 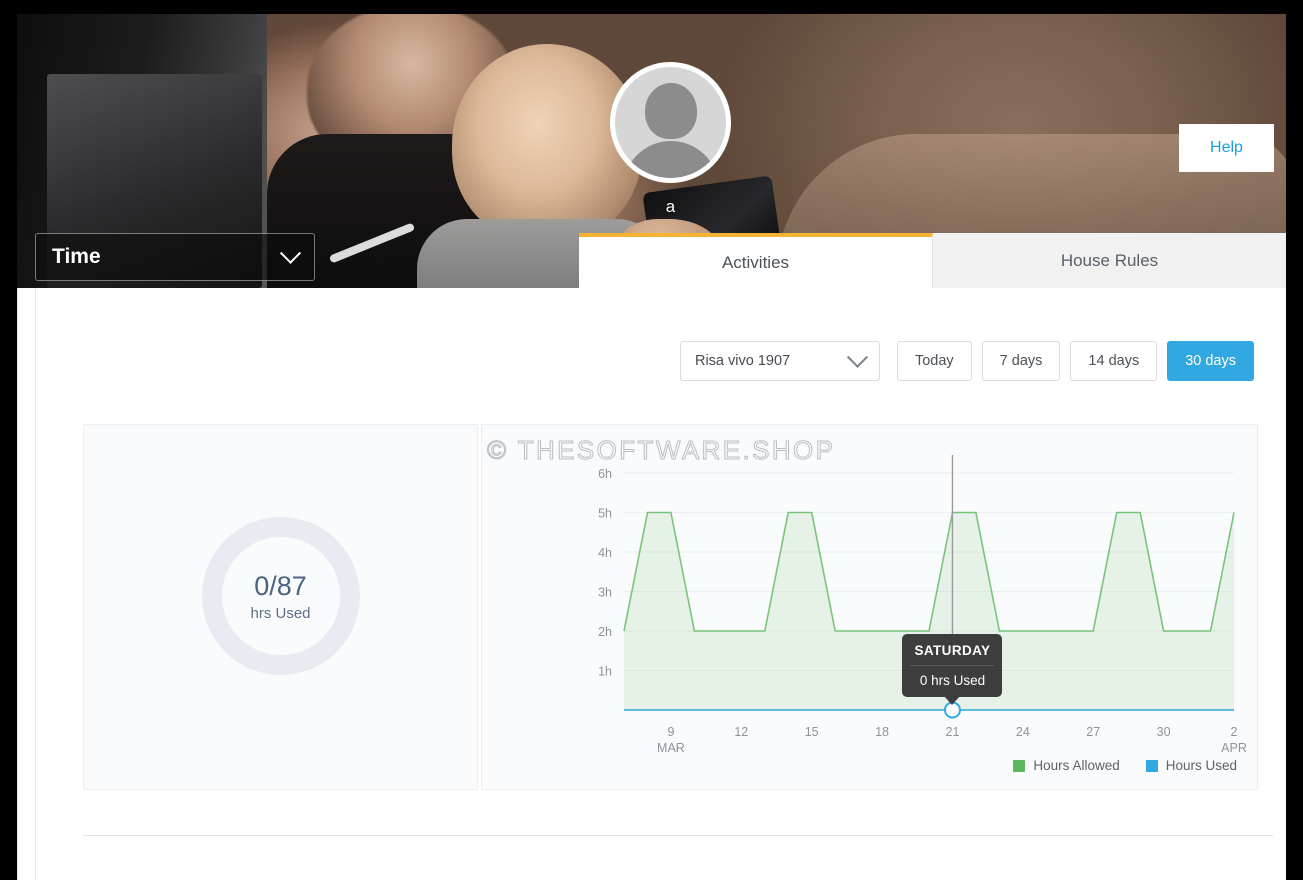 I want to click on legend-swatch-green, so click(x=1019, y=765).